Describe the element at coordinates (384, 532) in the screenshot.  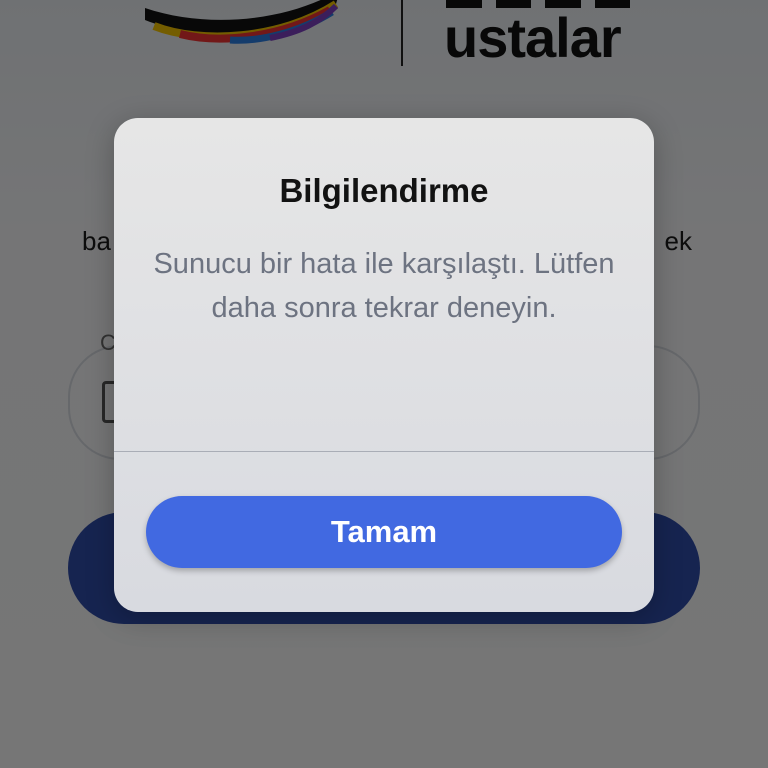
I see `ok-button: Tamam` at that location.